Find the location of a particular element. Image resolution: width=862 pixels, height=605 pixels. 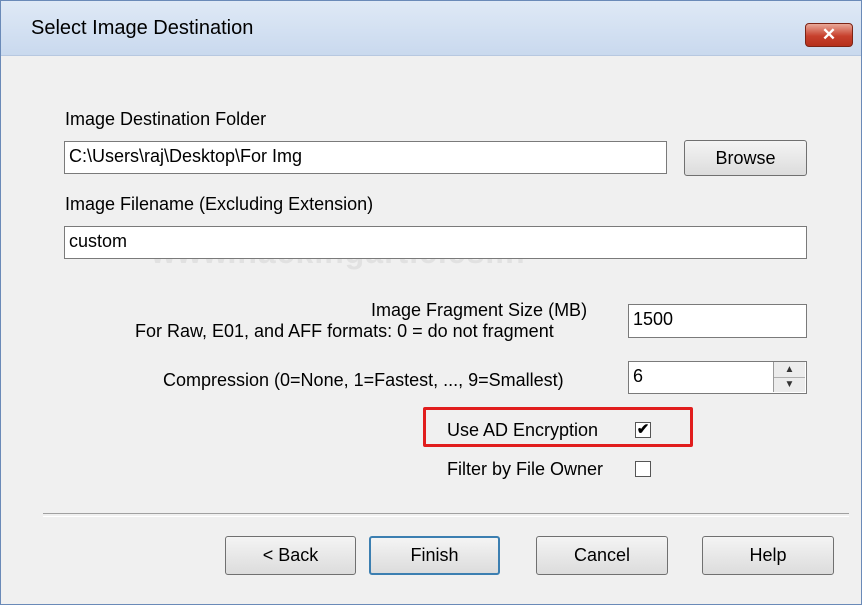

button-separator is located at coordinates (446, 515).